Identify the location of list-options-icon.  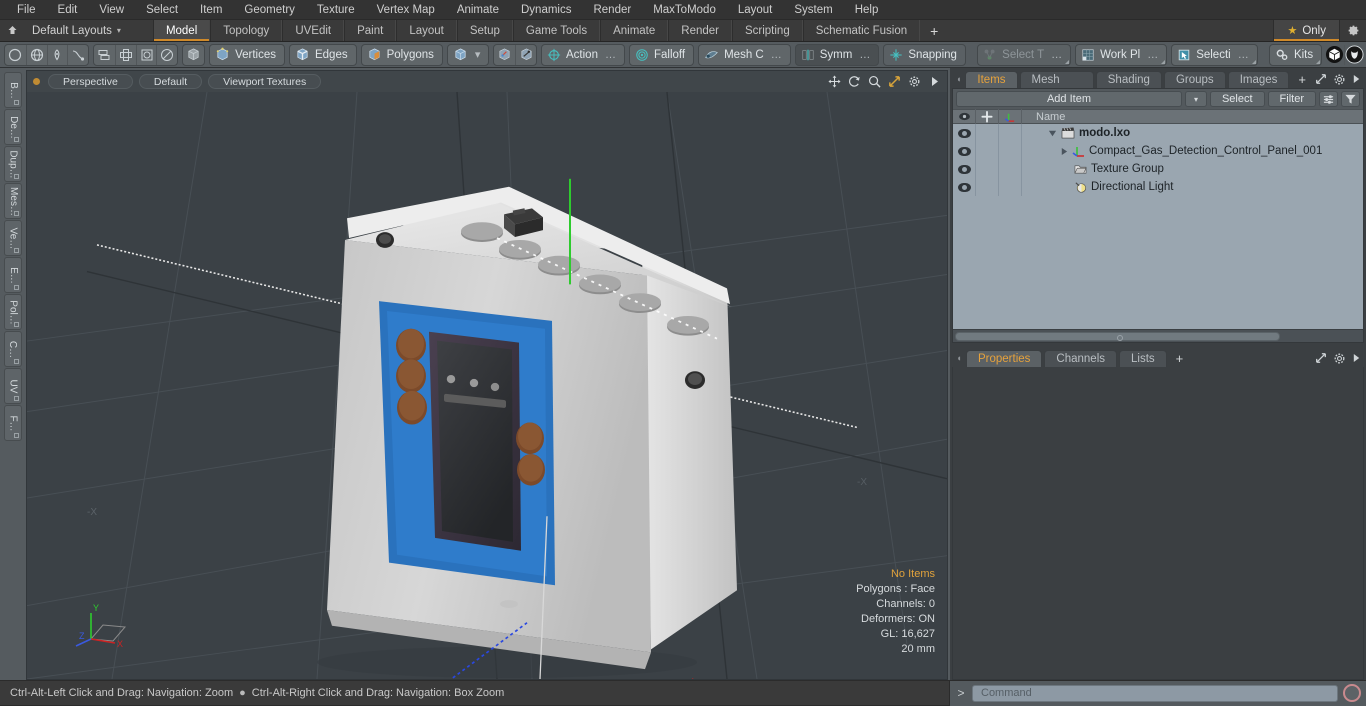
(1328, 99).